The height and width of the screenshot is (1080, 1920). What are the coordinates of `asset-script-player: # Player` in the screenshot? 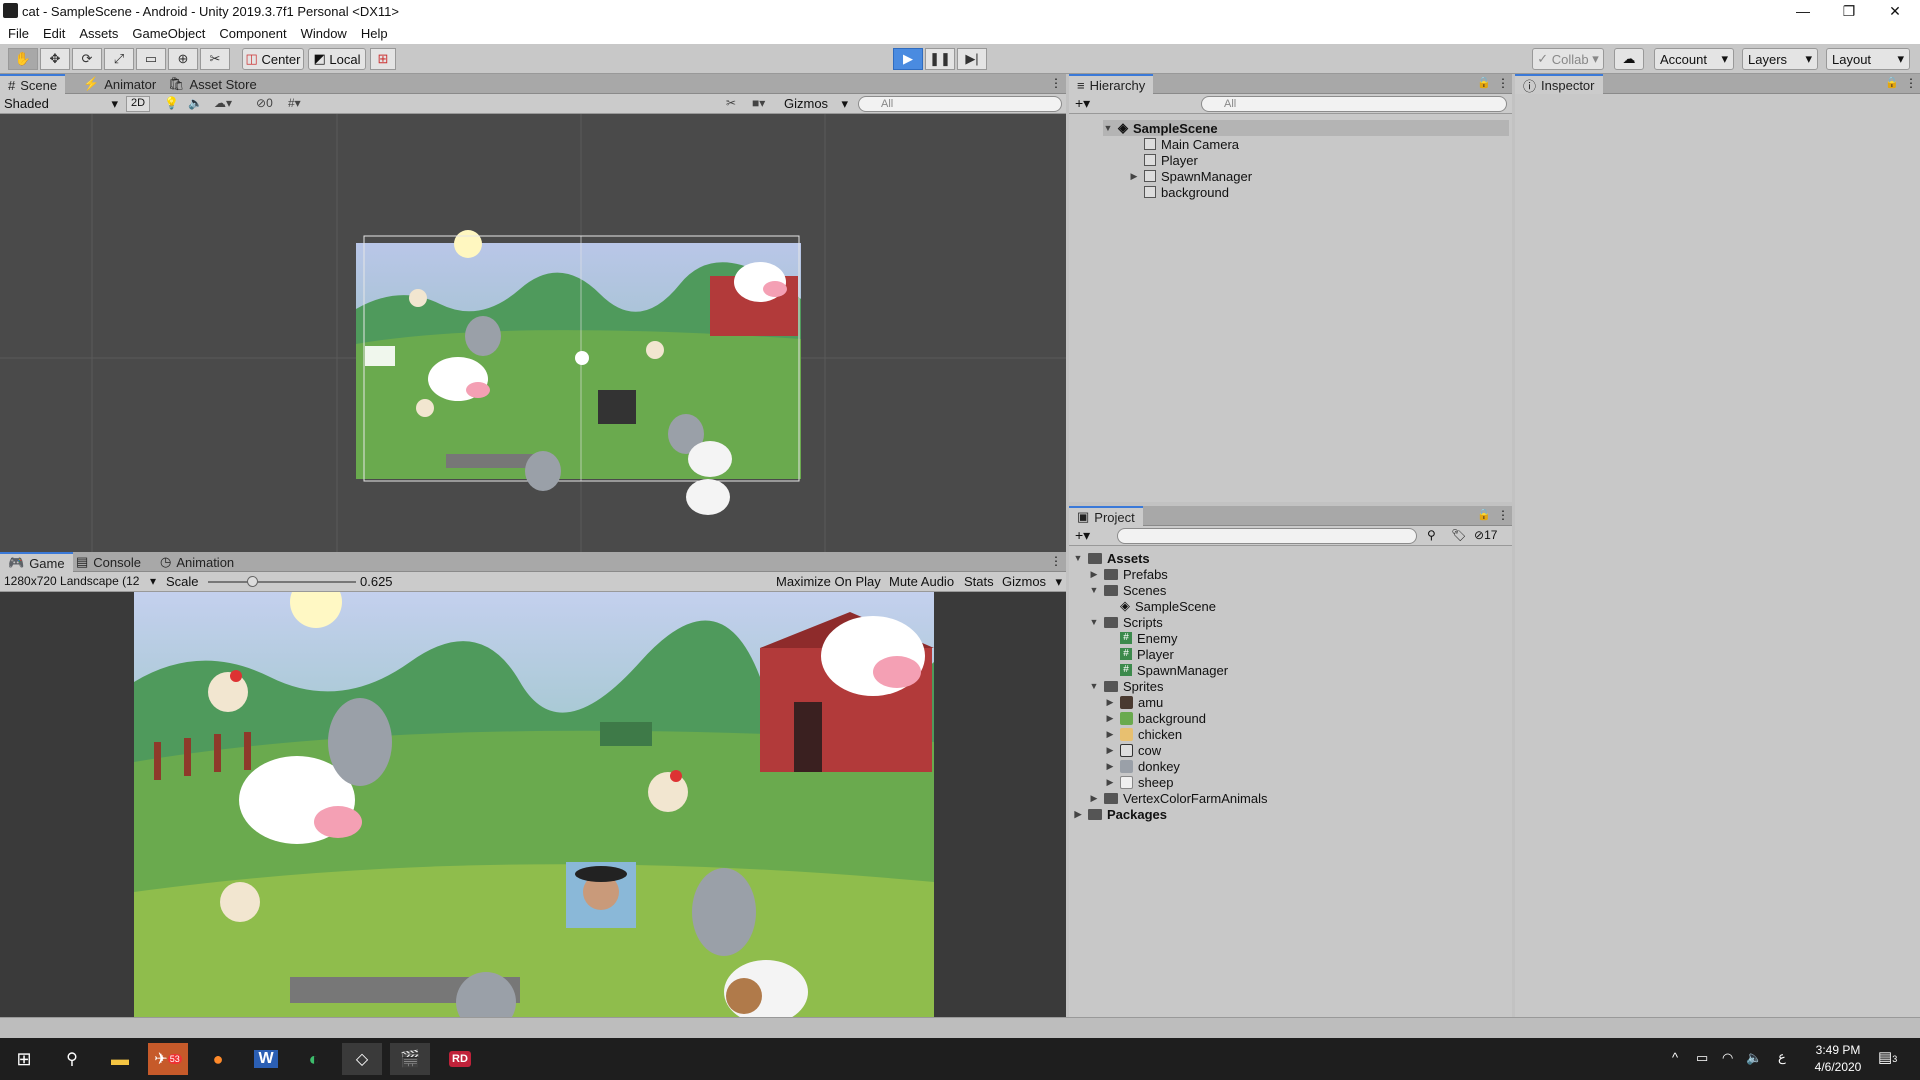 It's located at (1139, 654).